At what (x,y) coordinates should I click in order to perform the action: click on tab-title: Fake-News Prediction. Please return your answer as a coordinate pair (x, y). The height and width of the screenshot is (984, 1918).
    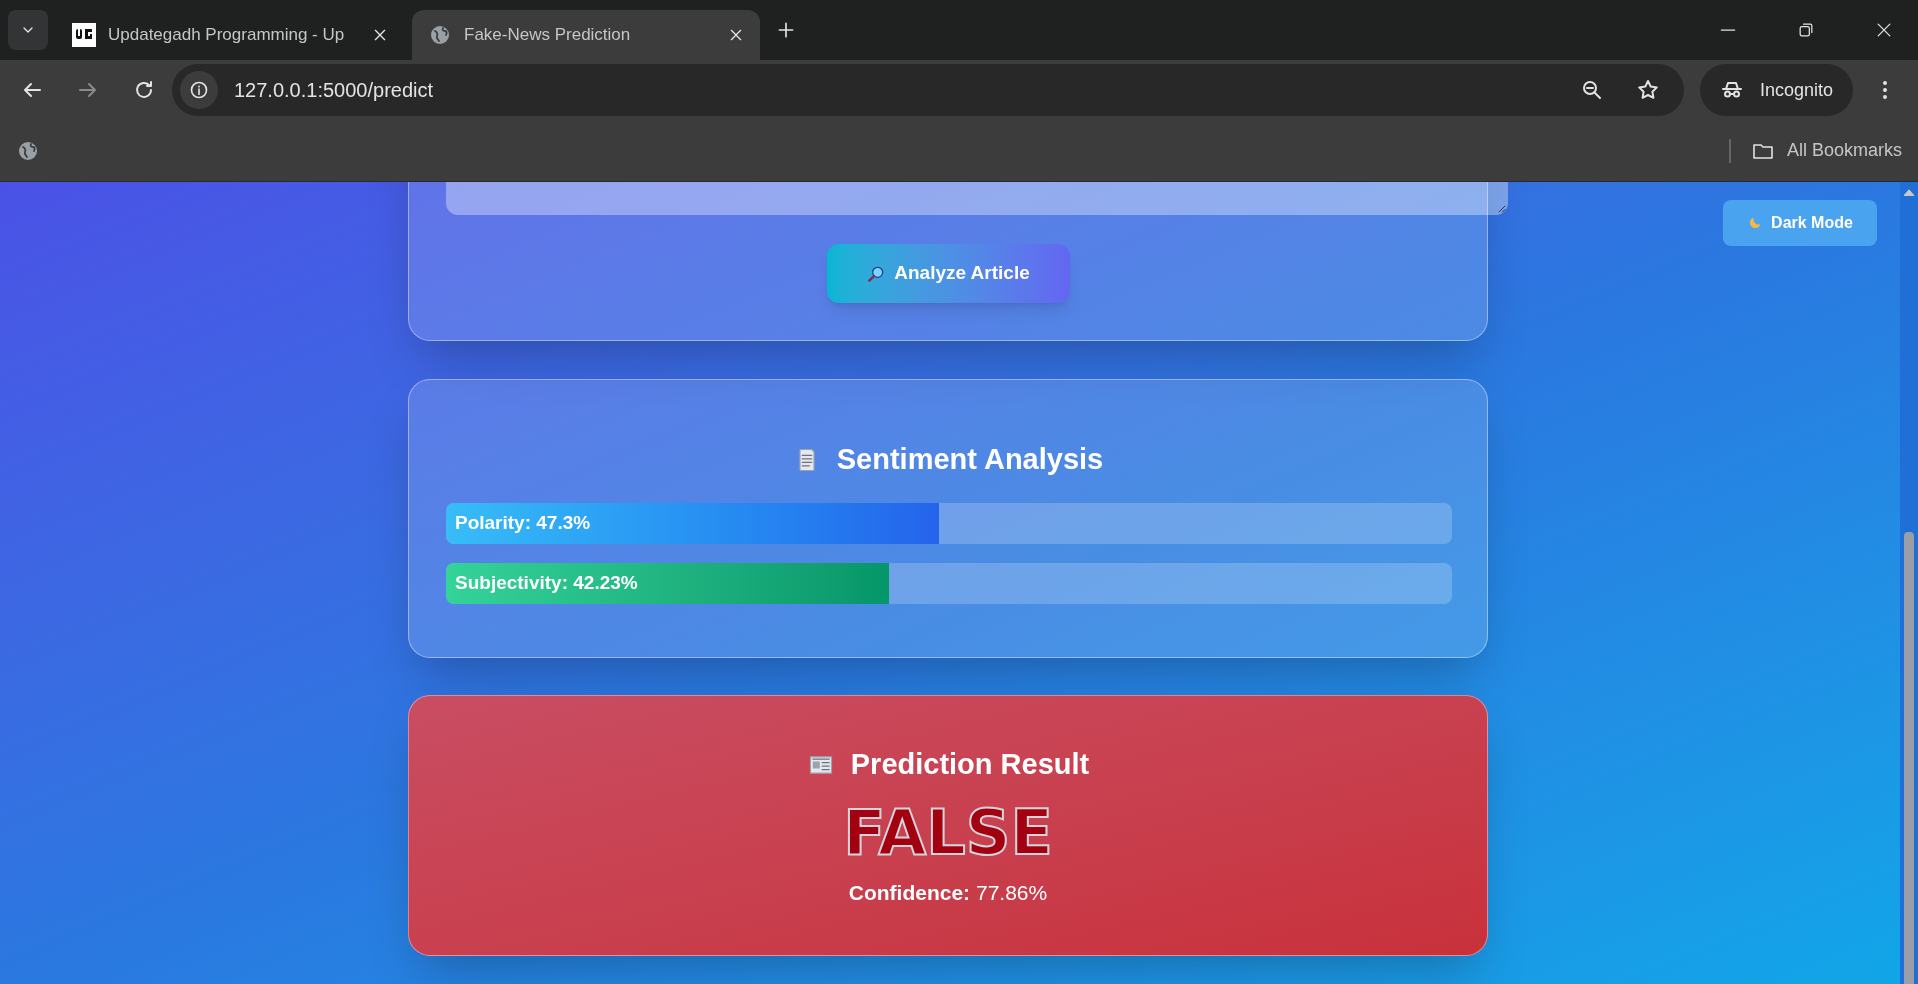
    Looking at the image, I should click on (548, 35).